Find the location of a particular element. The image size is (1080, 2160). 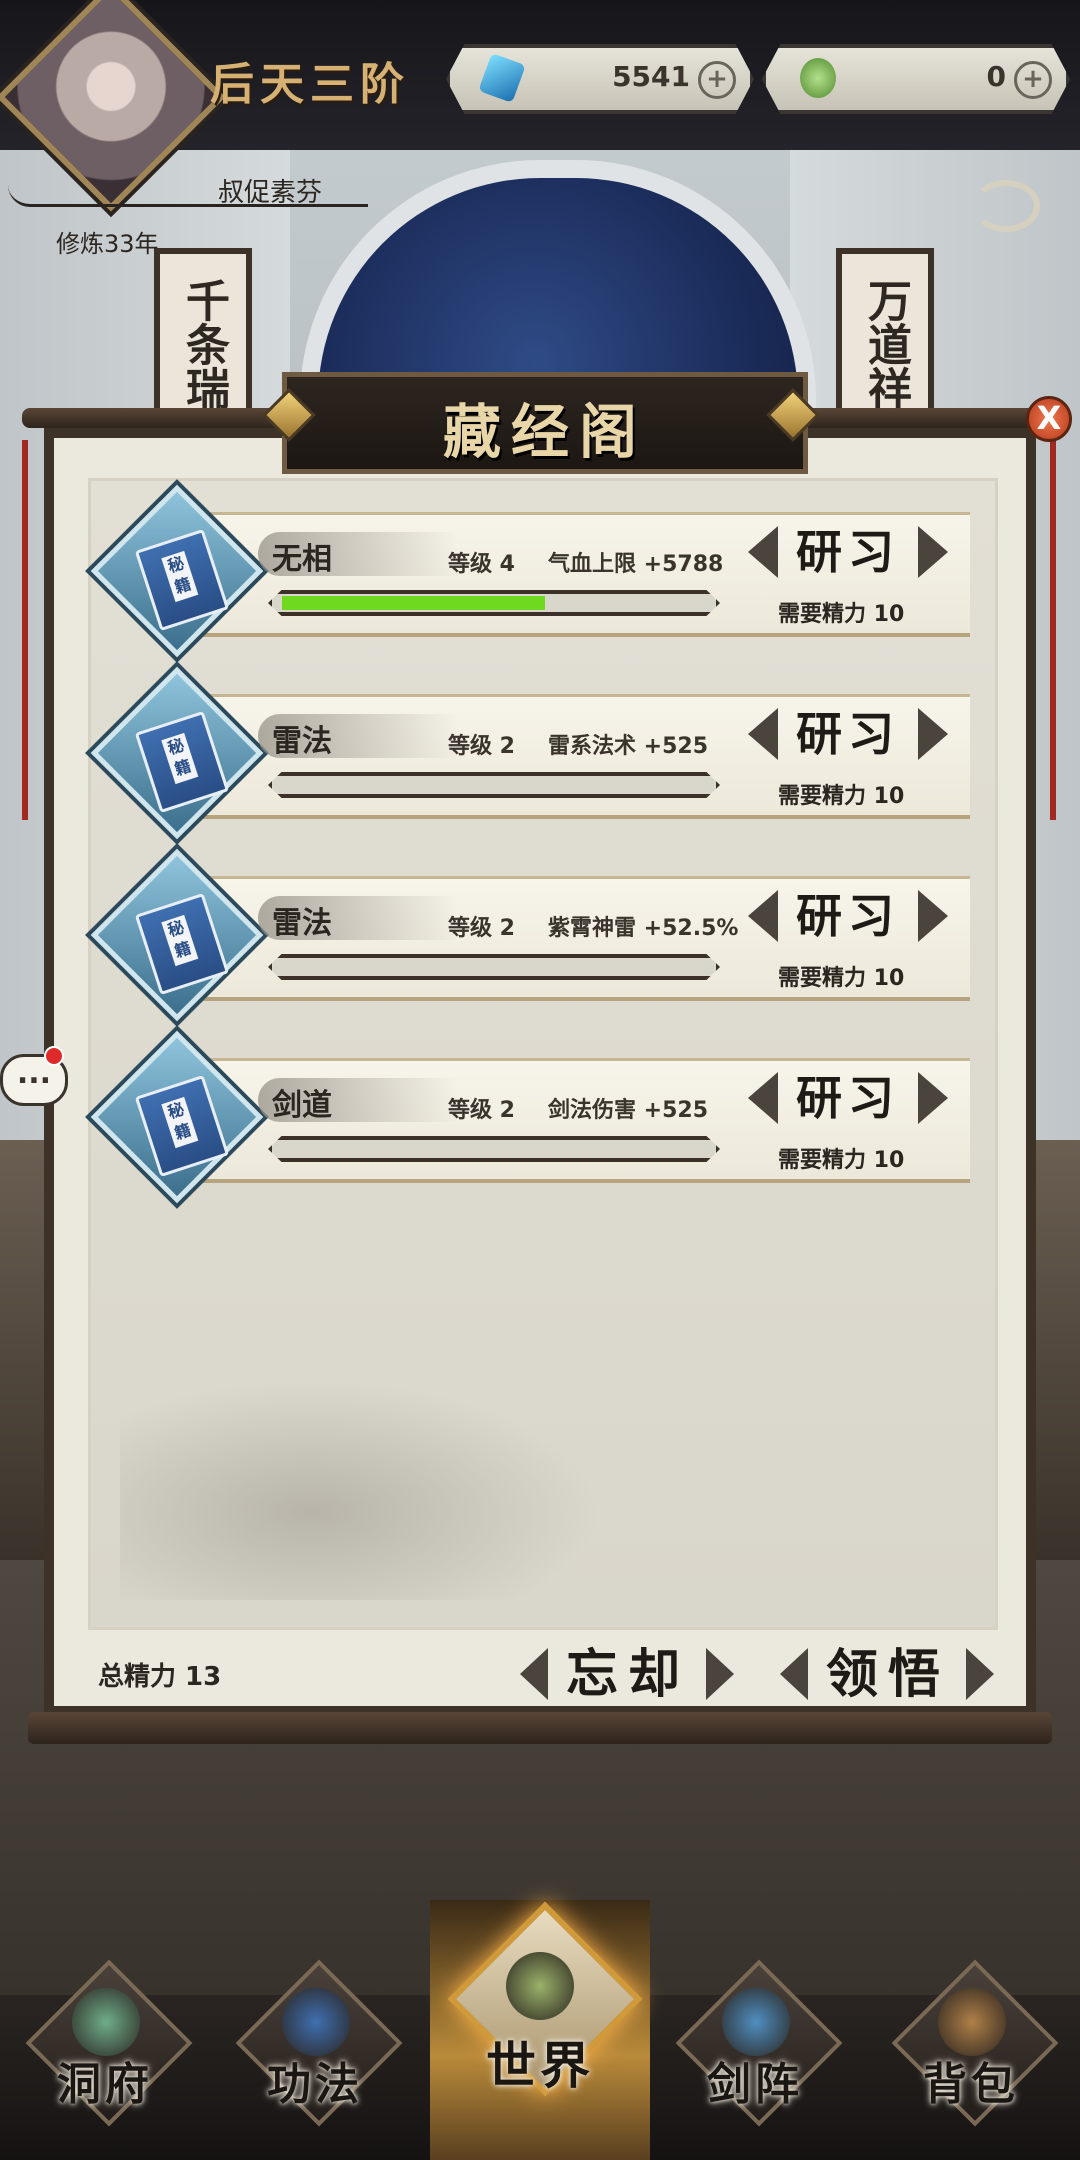

jade-counter: 0 + is located at coordinates (916, 79).